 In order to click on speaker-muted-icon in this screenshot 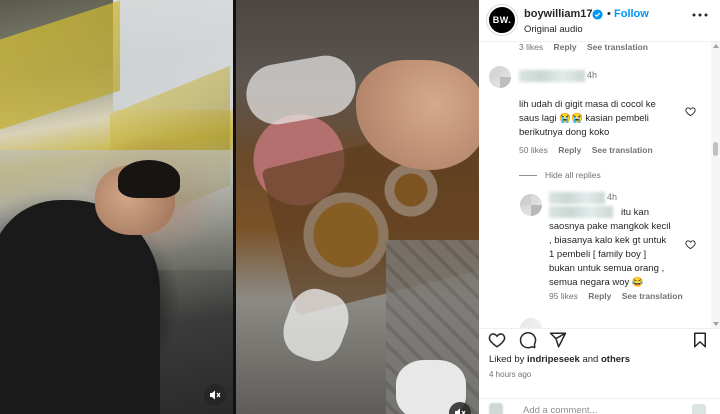, I will do `click(215, 395)`.